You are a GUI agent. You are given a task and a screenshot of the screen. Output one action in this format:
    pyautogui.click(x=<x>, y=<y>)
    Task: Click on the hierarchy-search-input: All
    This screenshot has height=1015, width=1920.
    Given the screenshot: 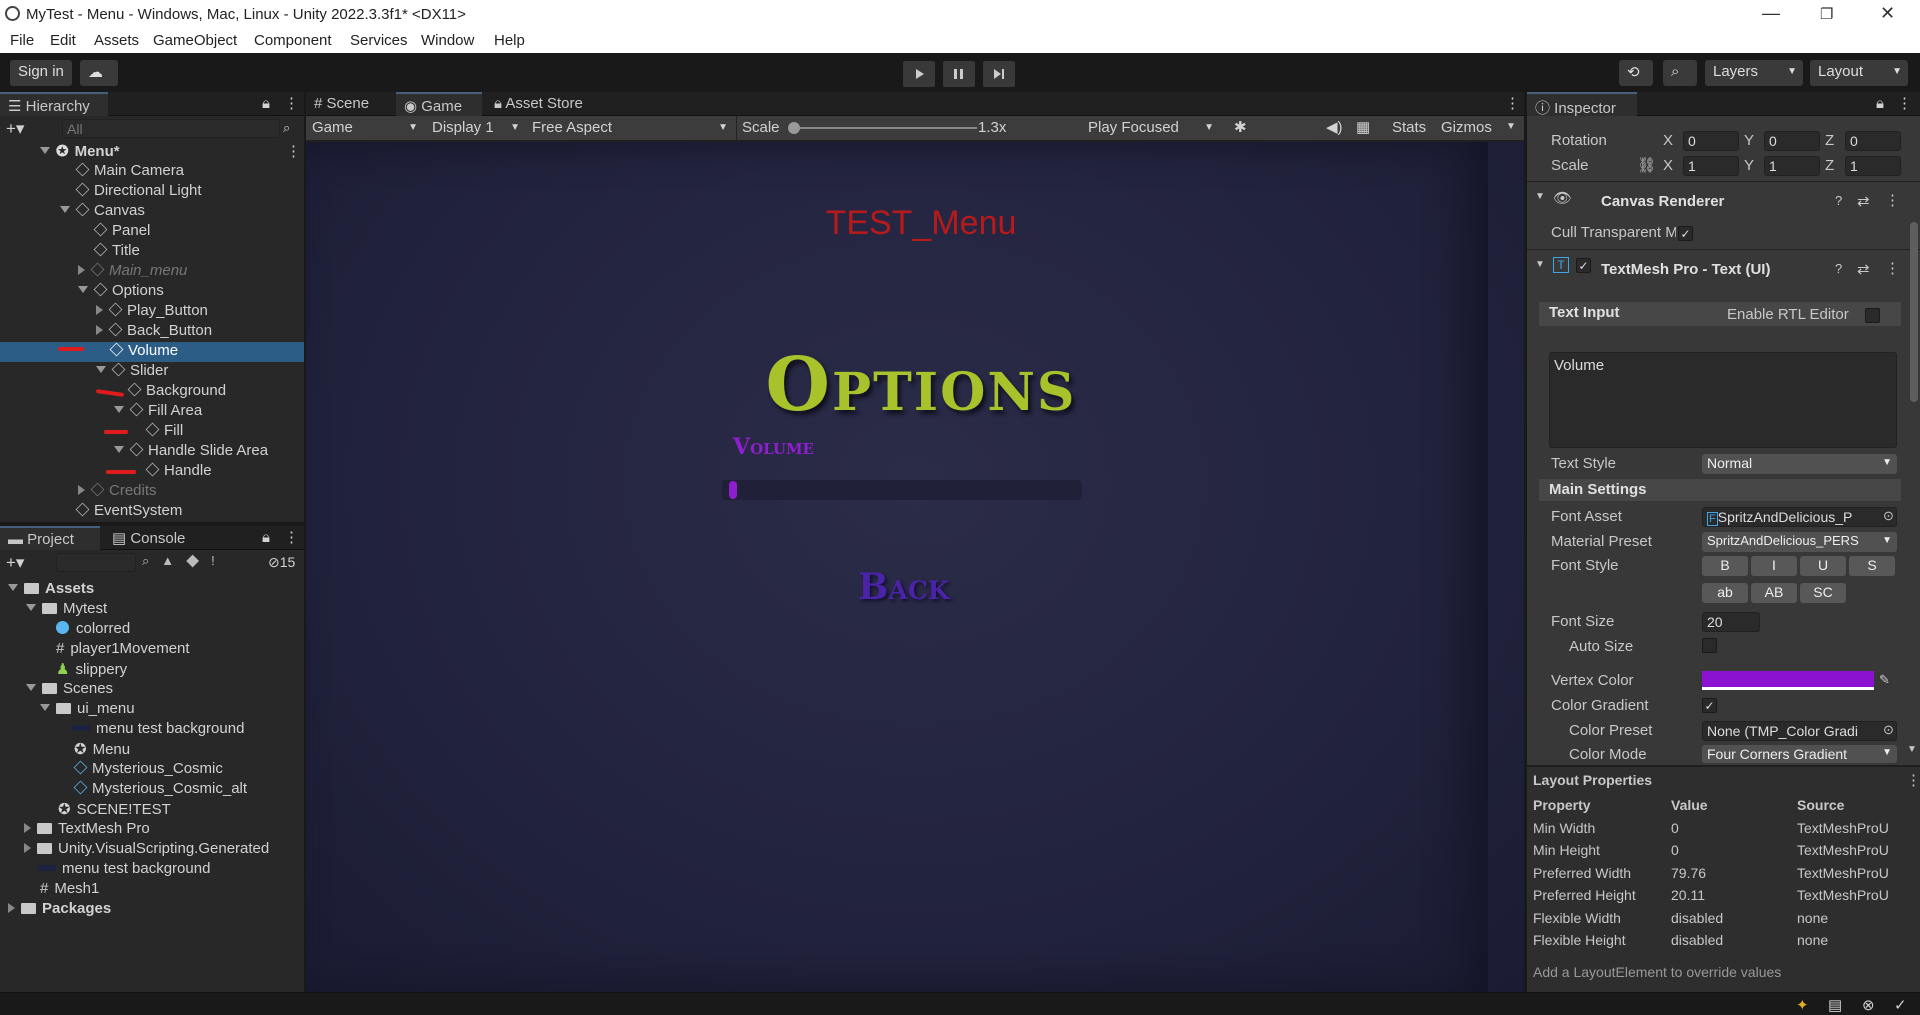 What is the action you would take?
    pyautogui.click(x=171, y=128)
    